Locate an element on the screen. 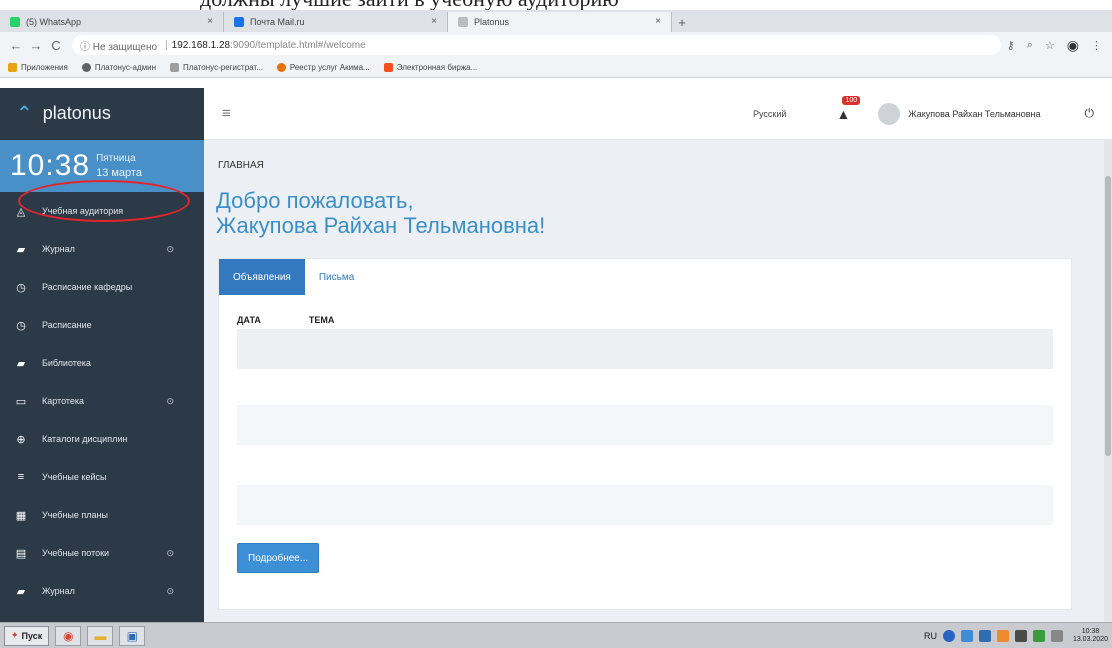  sidebar-item-label: Учебные кейсы is located at coordinates (74, 477).